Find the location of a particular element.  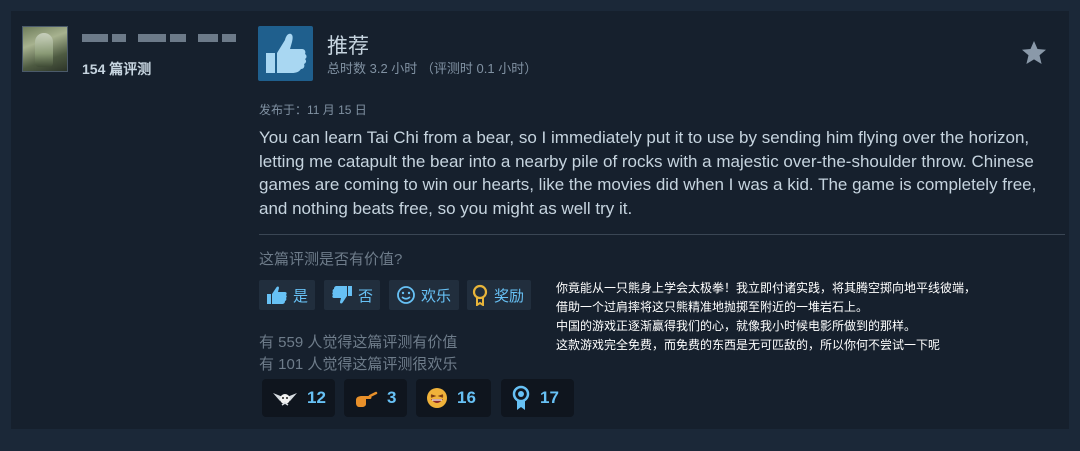

star-award-icon is located at coordinates (1034, 53).